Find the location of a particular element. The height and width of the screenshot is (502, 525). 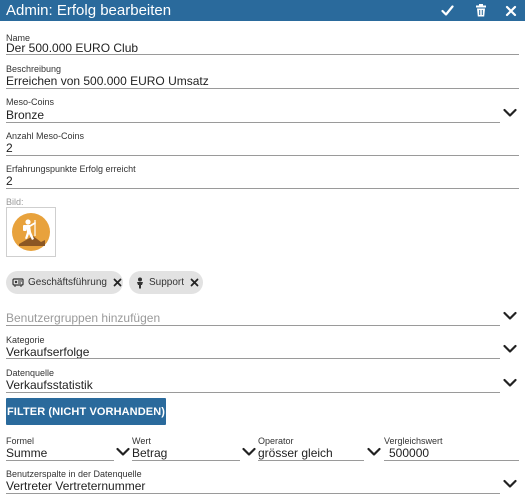

window-title: Admin: Erfolg bearbeiten is located at coordinates (89, 10).